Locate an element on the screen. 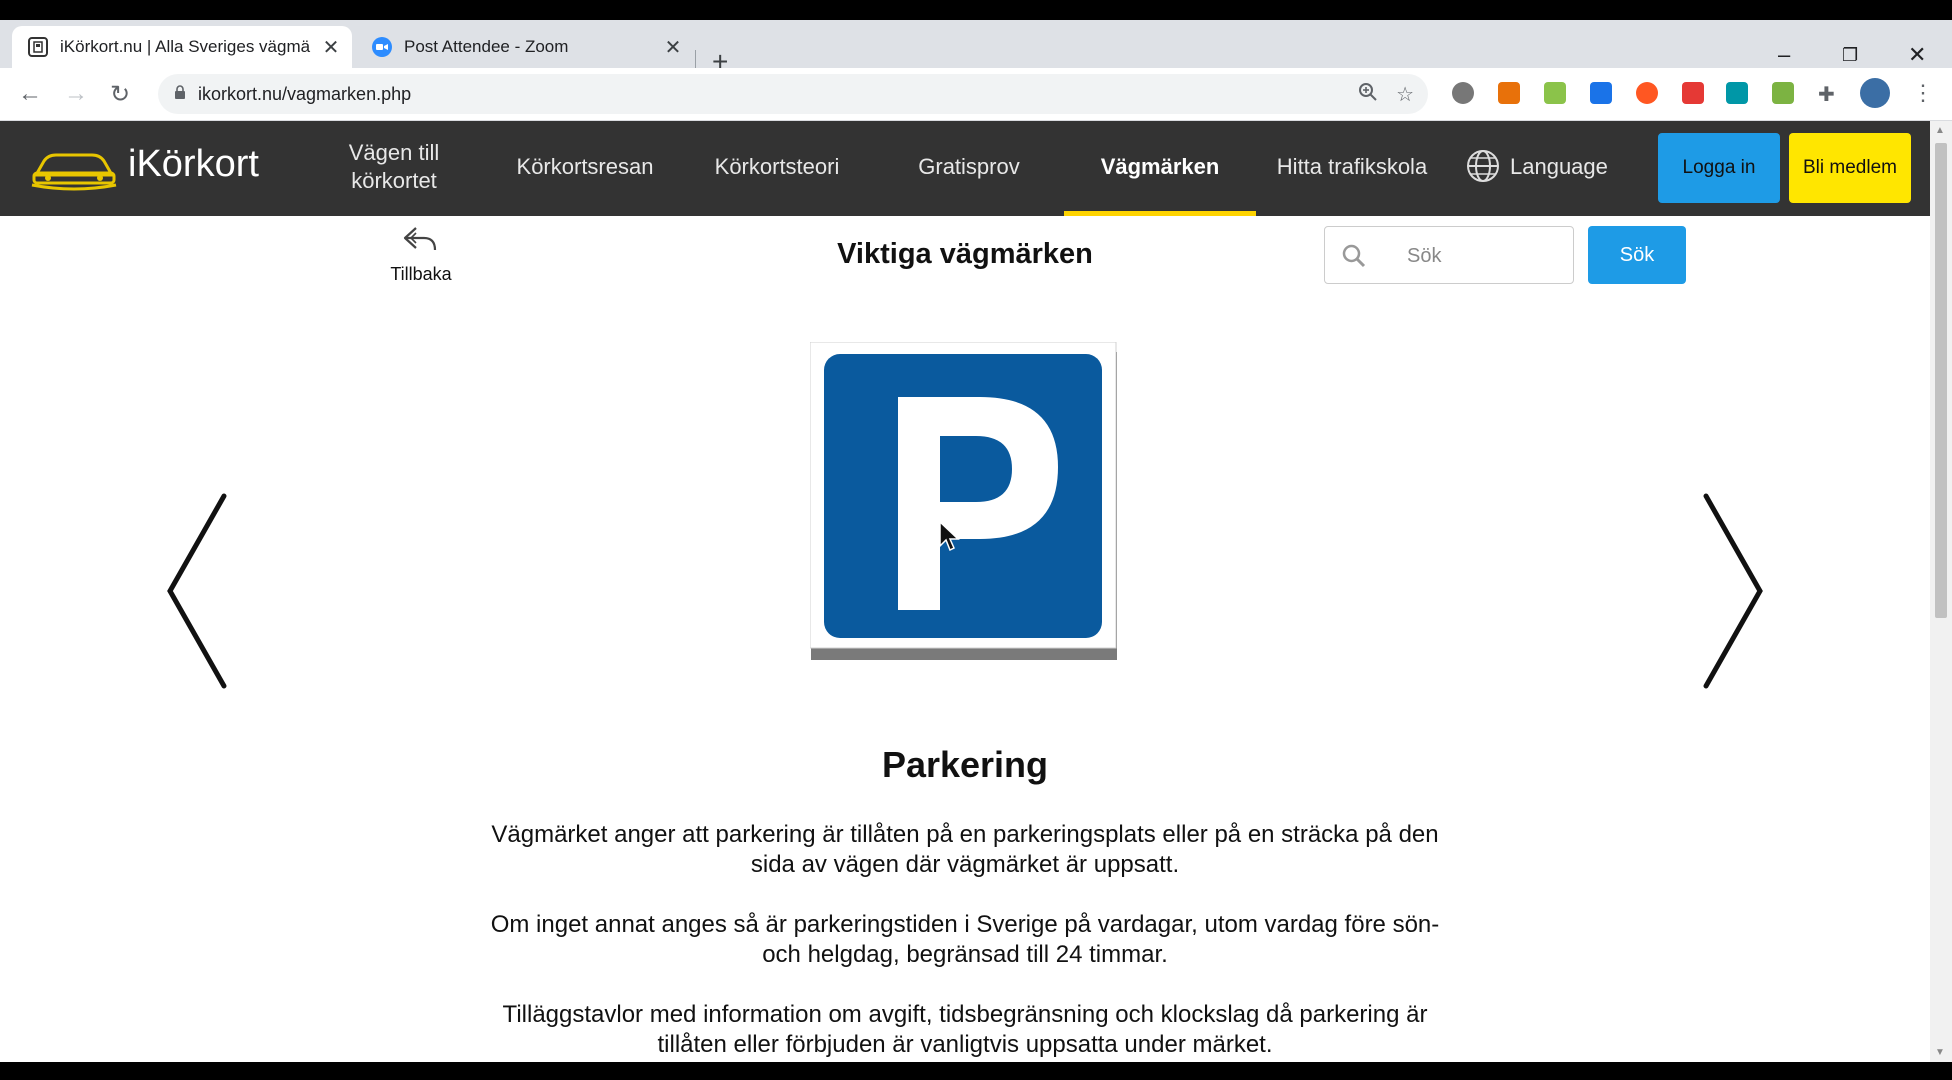 The image size is (1952, 1080). back-arrow-icon: ← is located at coordinates (30, 94).